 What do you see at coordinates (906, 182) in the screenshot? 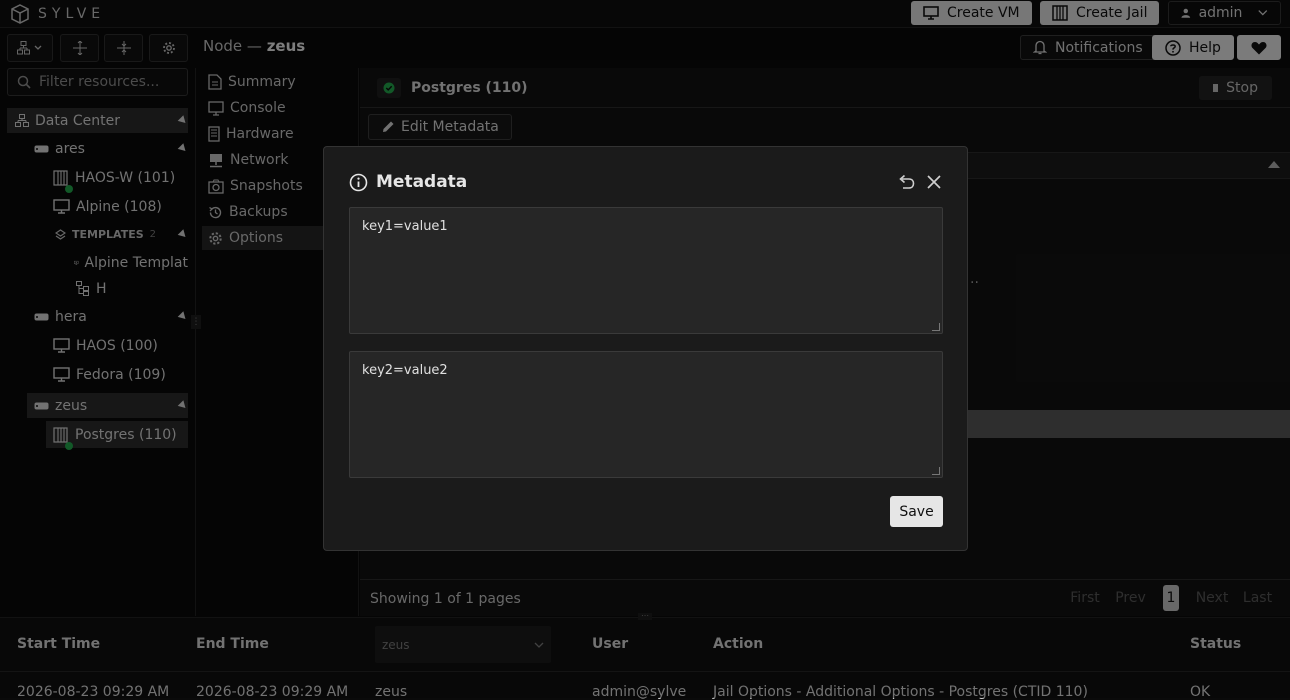
I see `reset-icon` at bounding box center [906, 182].